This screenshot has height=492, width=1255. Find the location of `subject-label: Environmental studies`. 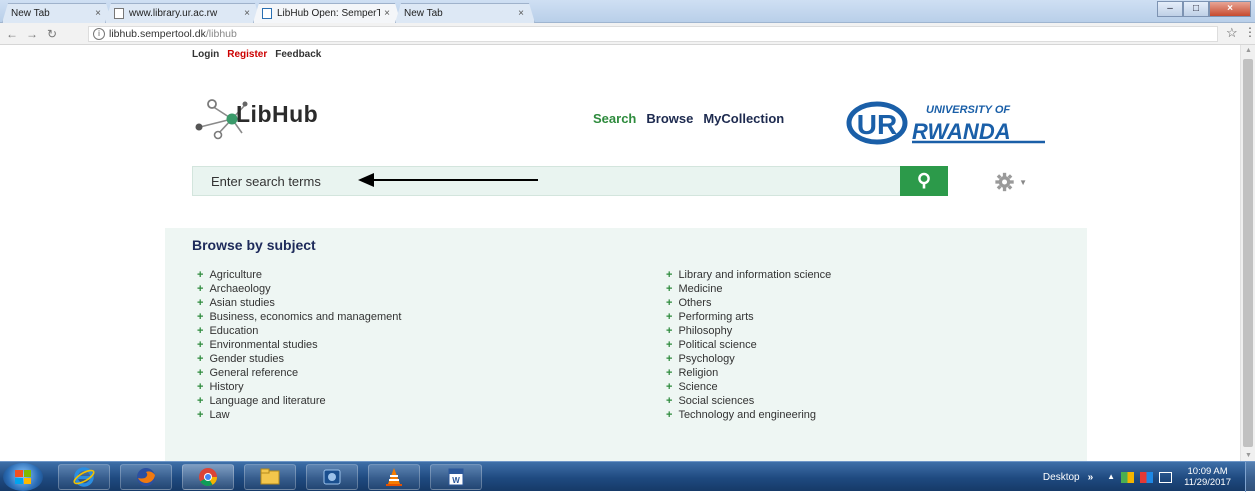

subject-label: Environmental studies is located at coordinates (263, 345).